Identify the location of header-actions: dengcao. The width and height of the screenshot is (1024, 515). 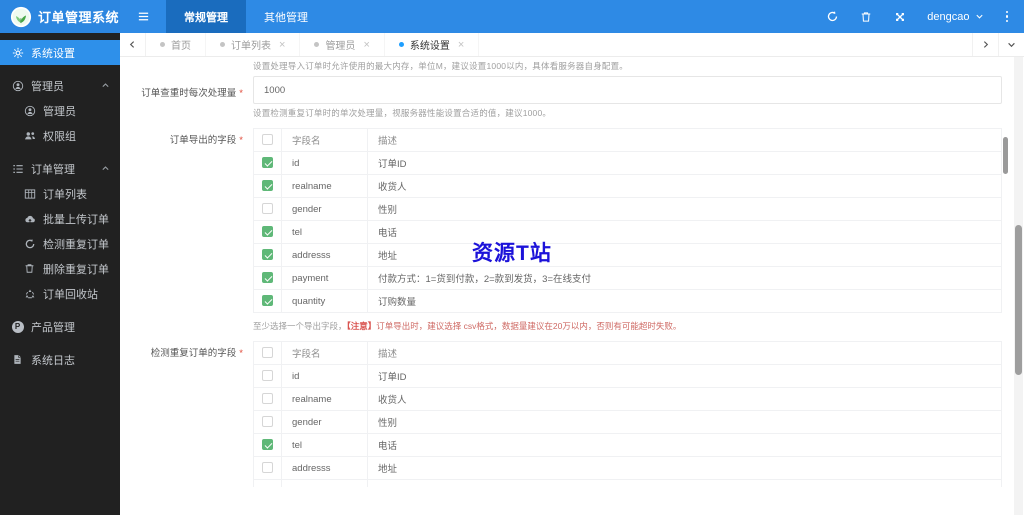
(924, 16).